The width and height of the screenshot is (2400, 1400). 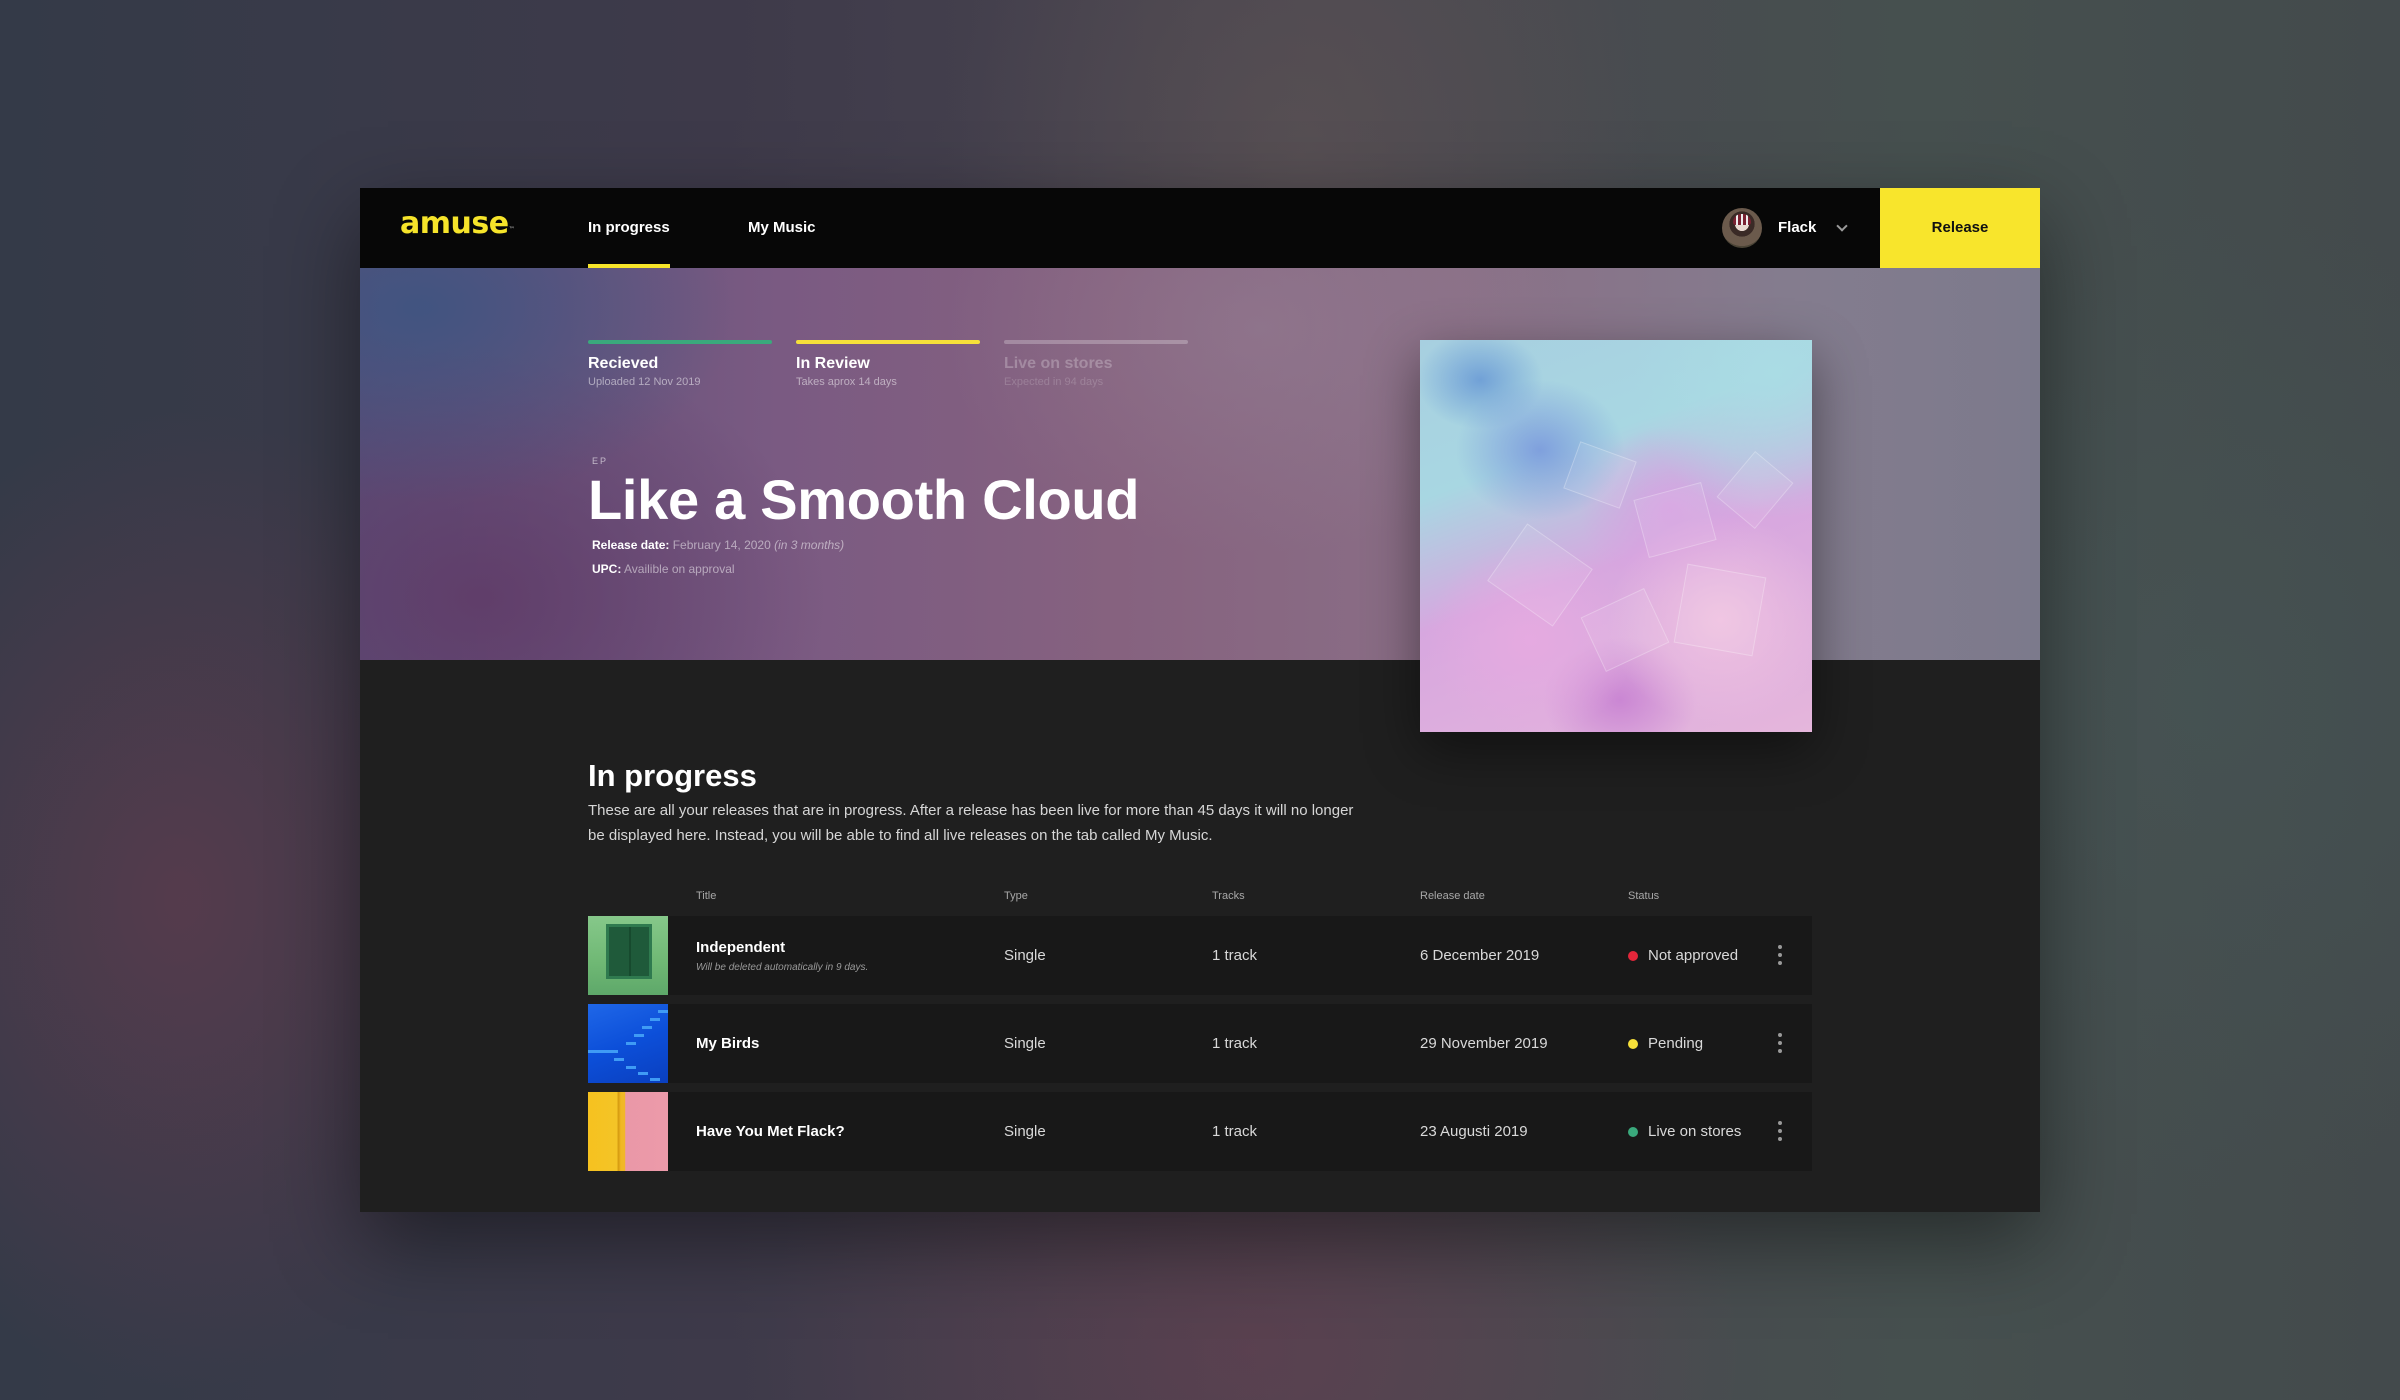 I want to click on progress-step-live: Live on stores Expected in 94 days, so click(x=1096, y=364).